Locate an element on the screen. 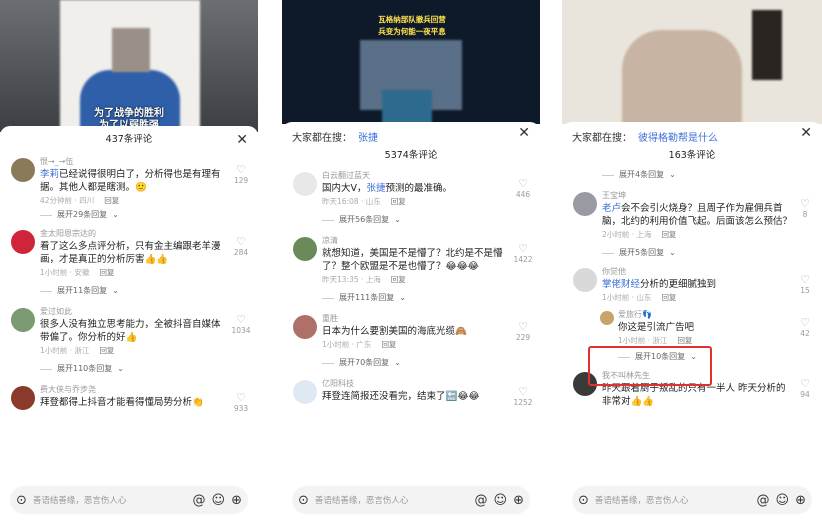 Image resolution: width=822 pixels, height=522 pixels. expand-replies: 展开4条回复 ⌄ is located at coordinates (692, 175).